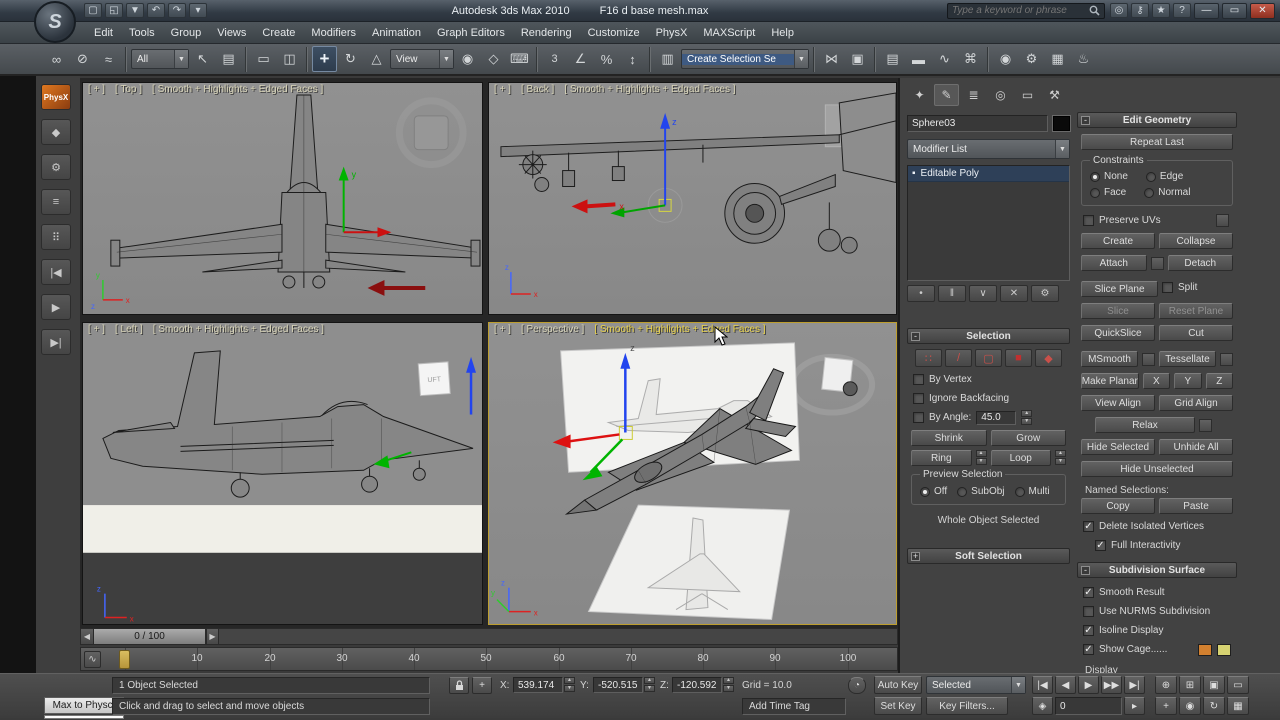  I want to click on selection-lock-icon, so click(459, 685).